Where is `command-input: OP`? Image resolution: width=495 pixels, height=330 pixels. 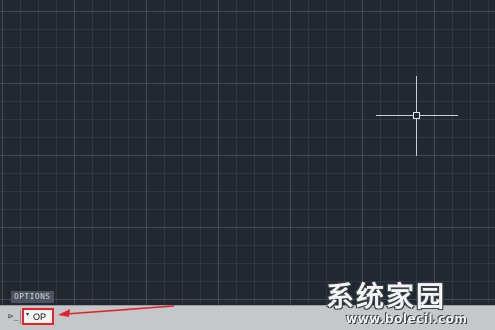
command-input: OP is located at coordinates (39, 317).